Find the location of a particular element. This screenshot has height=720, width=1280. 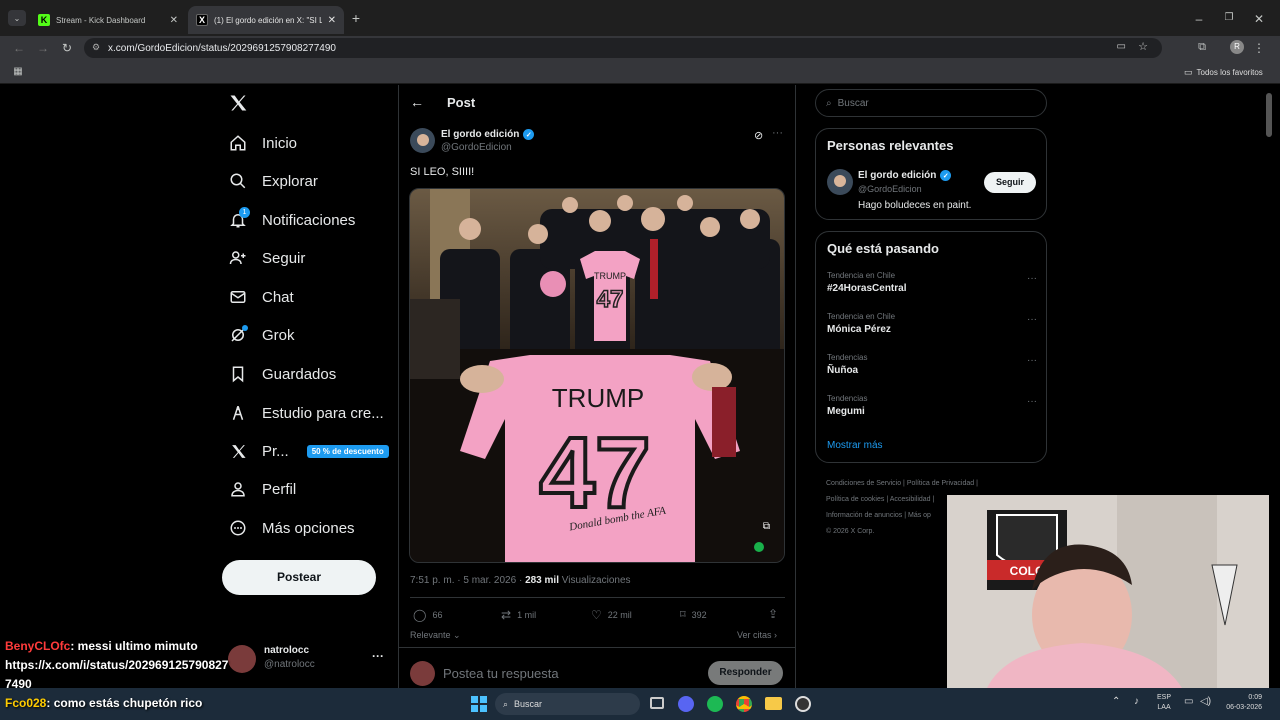

tab-search-button: ⌄ is located at coordinates (17, 18).